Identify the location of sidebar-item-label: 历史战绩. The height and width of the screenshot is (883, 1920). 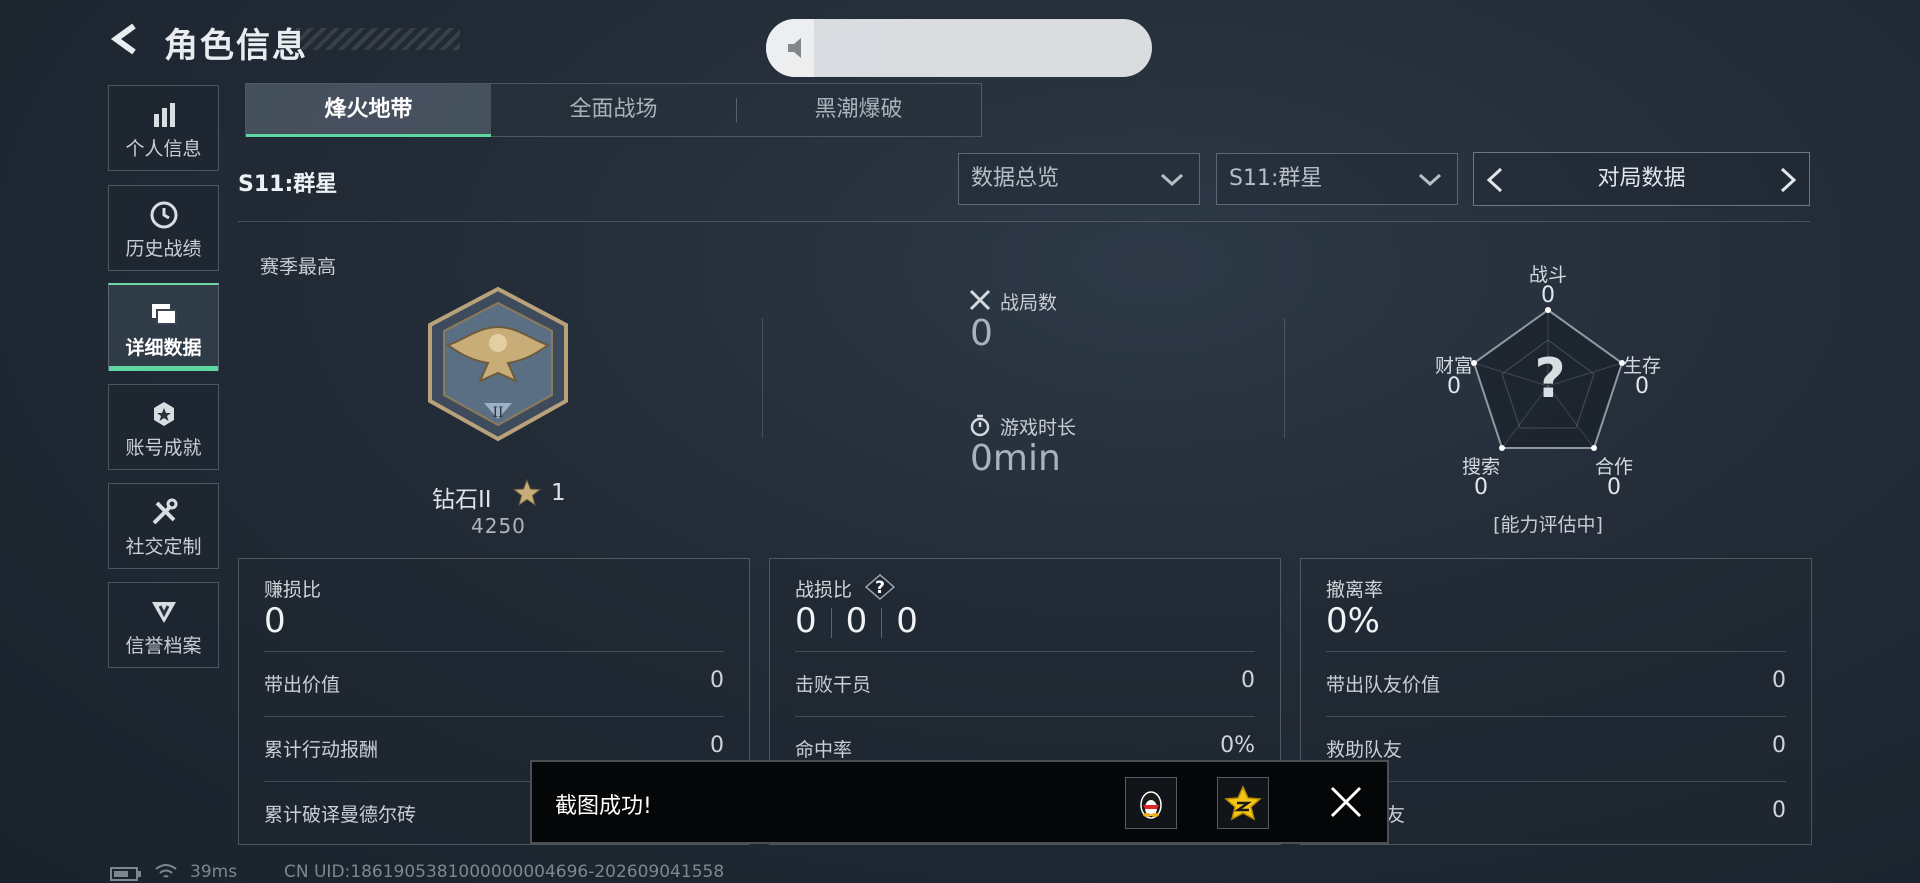
(163, 249).